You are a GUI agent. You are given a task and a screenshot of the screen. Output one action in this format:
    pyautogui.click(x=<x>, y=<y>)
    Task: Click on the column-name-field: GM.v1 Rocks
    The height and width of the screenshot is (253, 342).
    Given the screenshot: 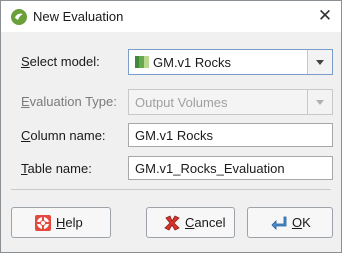 What is the action you would take?
    pyautogui.click(x=230, y=135)
    